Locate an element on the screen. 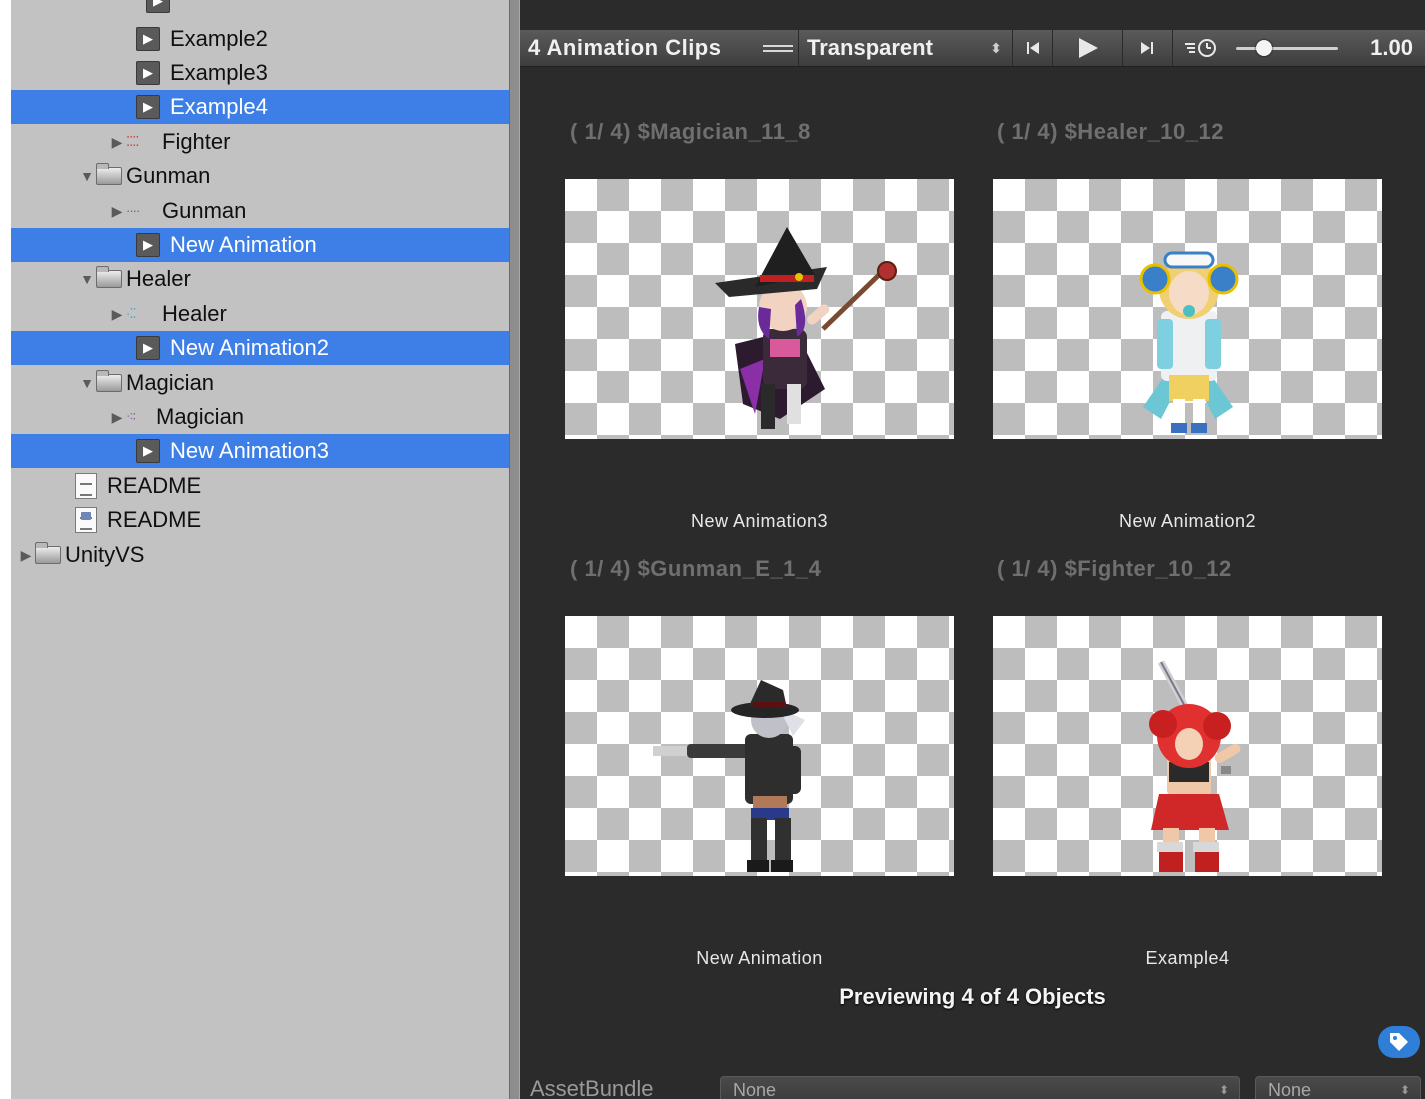 Image resolution: width=1425 pixels, height=1099 pixels. sprite-sheet-icon: ·⁚⁚ is located at coordinates (131, 314).